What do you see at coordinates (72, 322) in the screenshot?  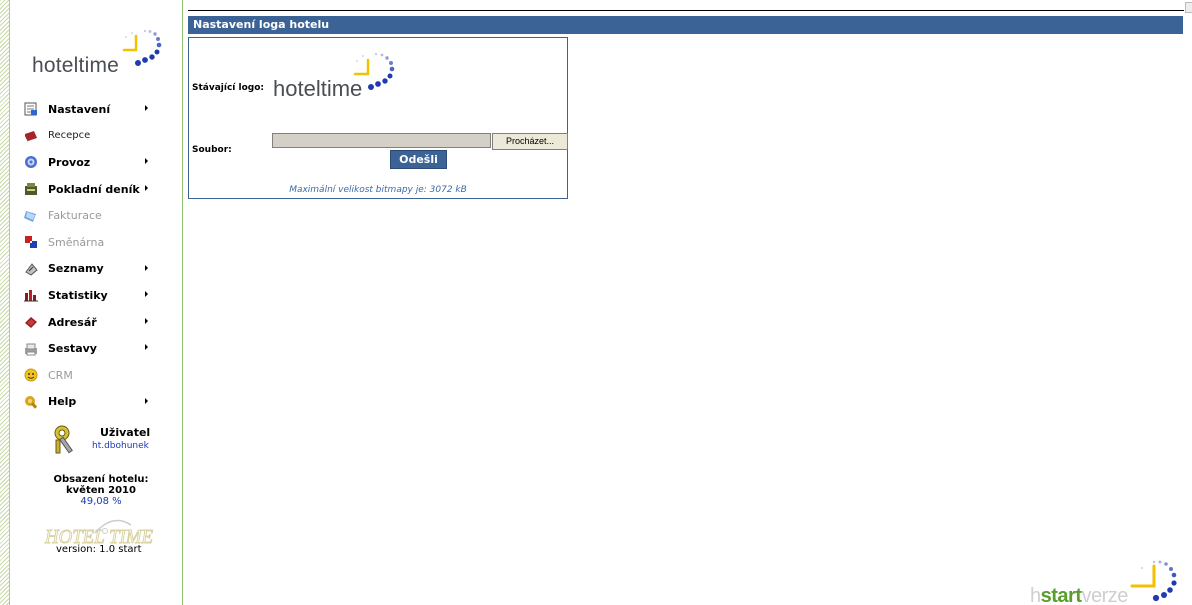 I see `sidebar-item-label: Adresář` at bounding box center [72, 322].